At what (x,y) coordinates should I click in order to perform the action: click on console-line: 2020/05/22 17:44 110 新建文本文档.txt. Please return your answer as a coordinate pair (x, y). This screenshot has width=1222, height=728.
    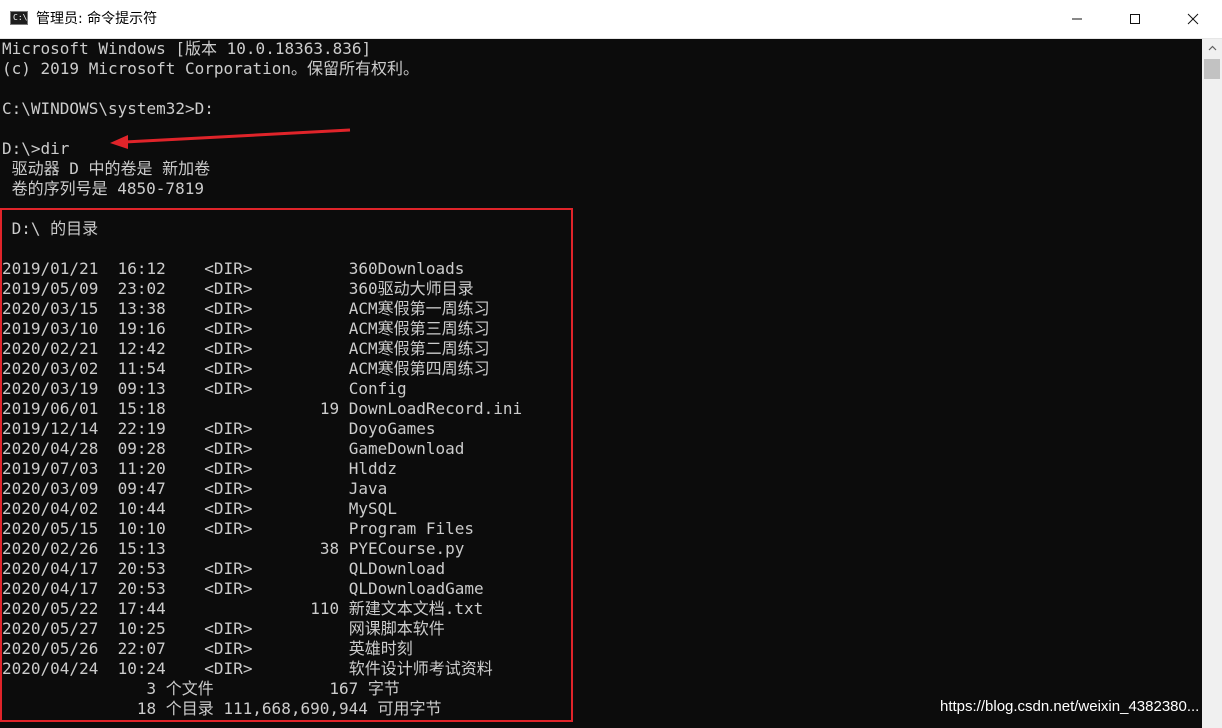
    Looking at the image, I should click on (243, 608).